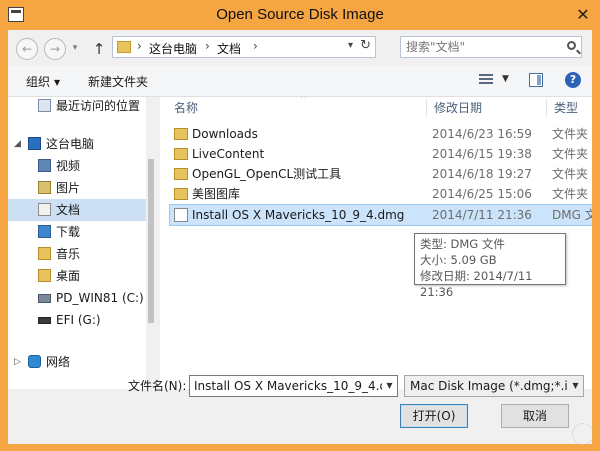 Image resolution: width=600 pixels, height=451 pixels. I want to click on search-input: 搜索"文档", so click(491, 47).